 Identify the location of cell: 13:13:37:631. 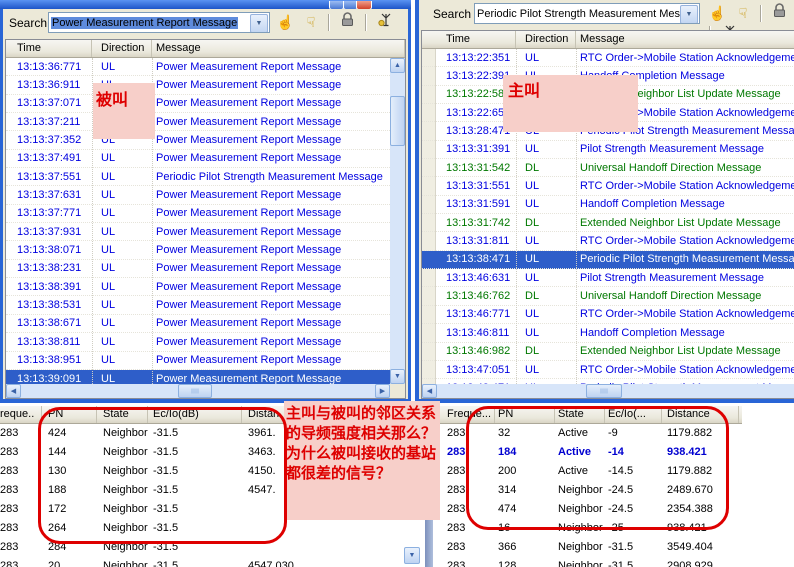
(49, 195).